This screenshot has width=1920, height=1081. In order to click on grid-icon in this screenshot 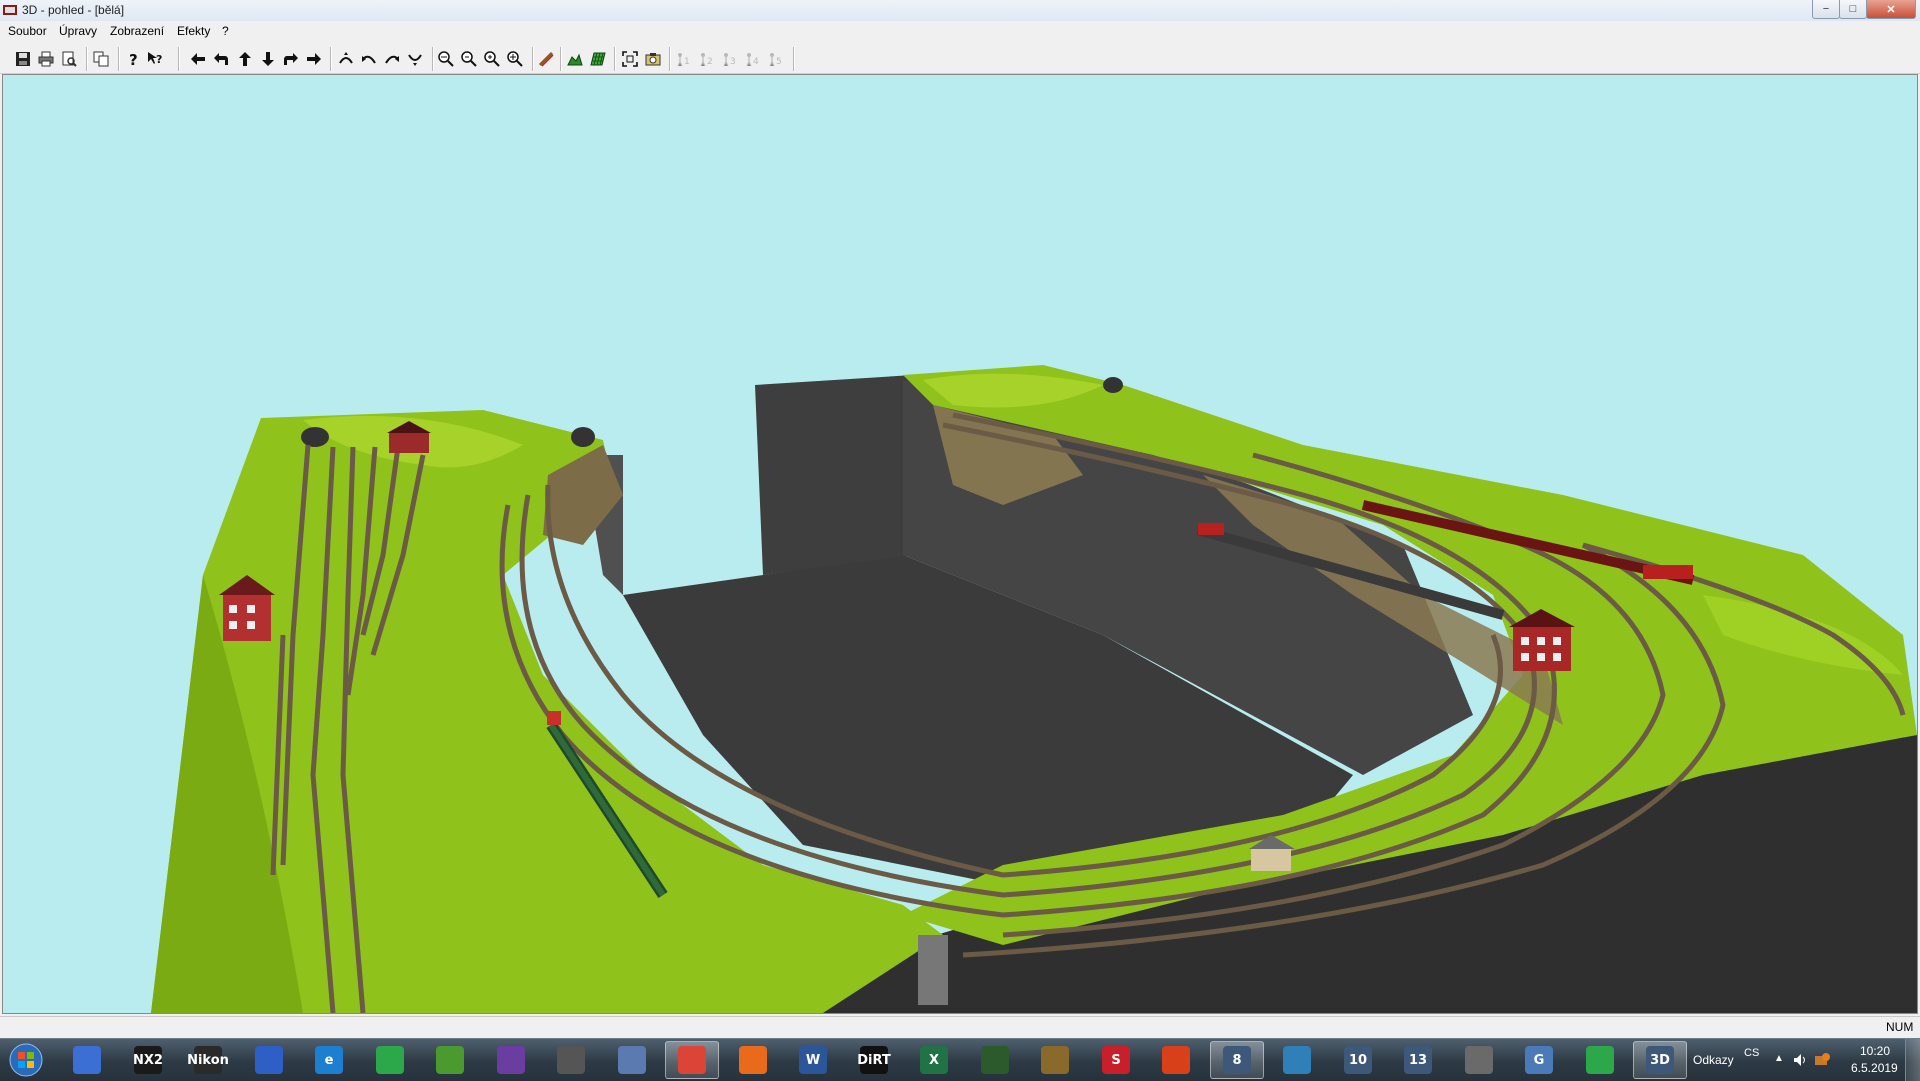, I will do `click(598, 59)`.